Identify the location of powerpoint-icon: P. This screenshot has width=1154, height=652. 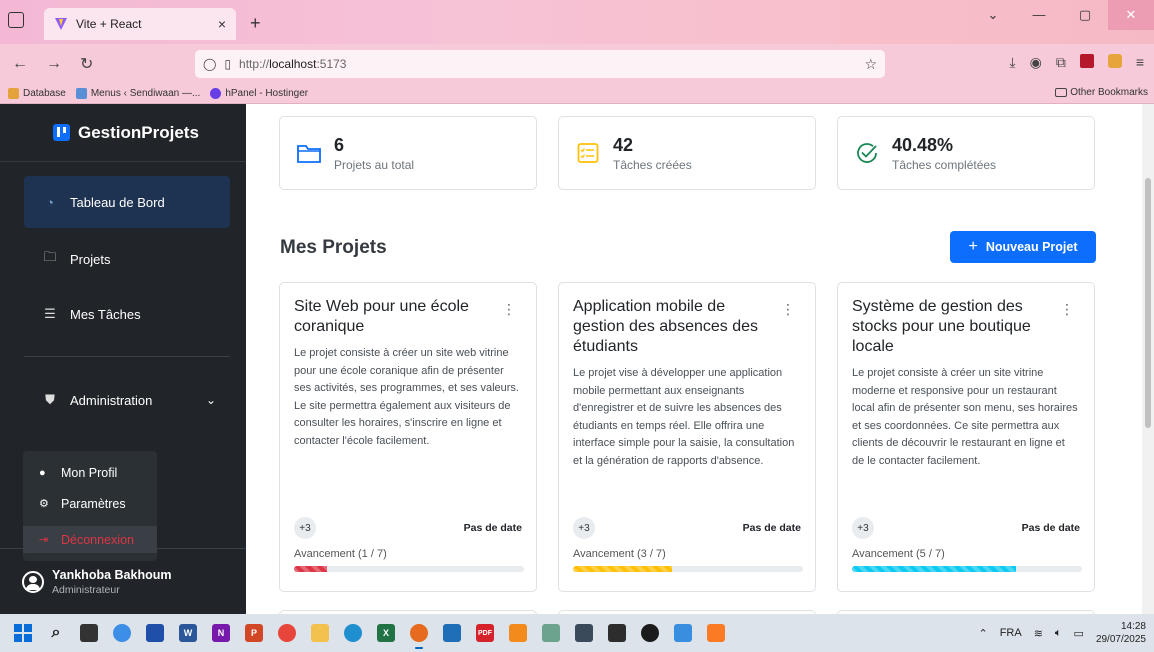
(254, 633).